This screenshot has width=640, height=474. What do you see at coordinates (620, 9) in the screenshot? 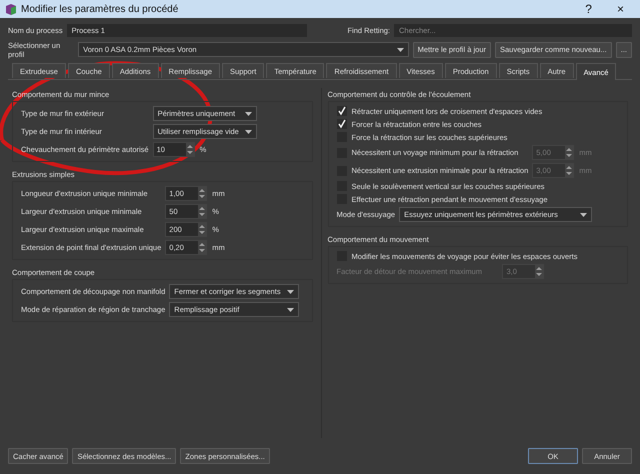
I see `close-button: ×` at bounding box center [620, 9].